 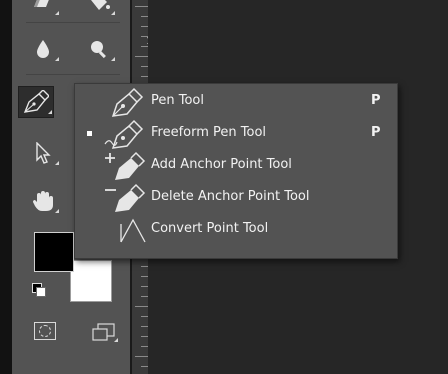 I want to click on blur-tool, so click(x=43, y=49).